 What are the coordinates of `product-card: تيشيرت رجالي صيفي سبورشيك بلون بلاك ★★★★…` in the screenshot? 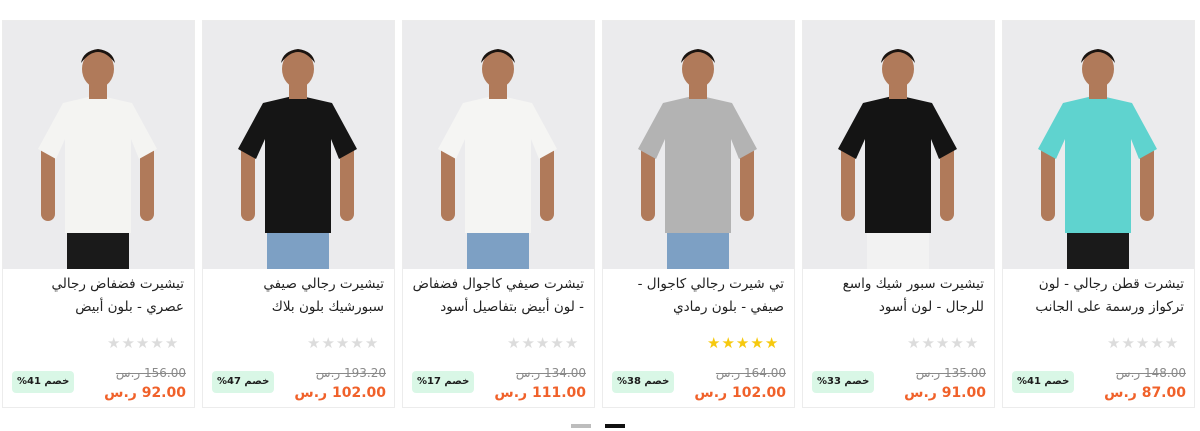 It's located at (298, 214).